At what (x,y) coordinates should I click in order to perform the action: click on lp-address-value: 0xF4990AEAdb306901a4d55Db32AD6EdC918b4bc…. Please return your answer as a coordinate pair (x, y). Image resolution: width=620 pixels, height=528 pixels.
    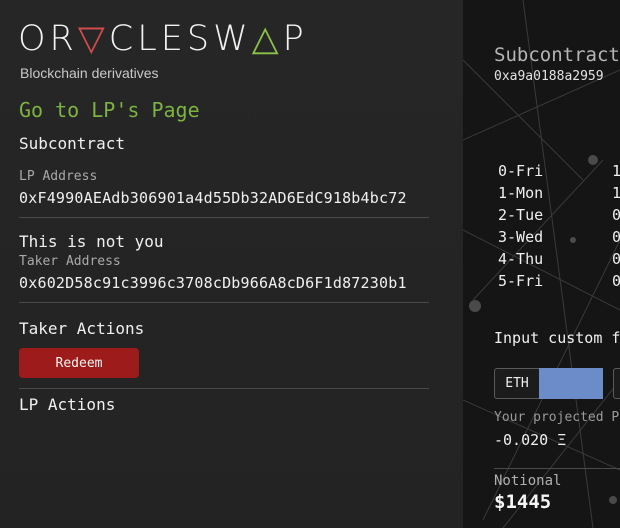
    Looking at the image, I should click on (213, 198).